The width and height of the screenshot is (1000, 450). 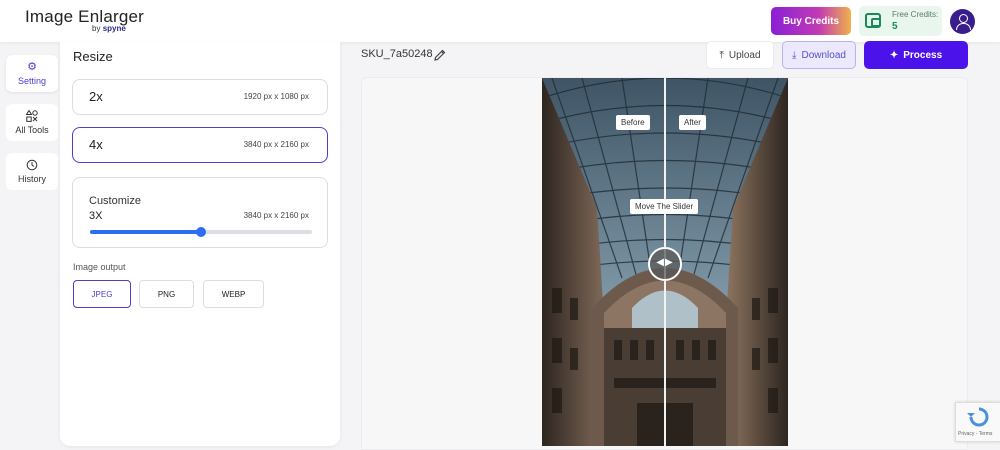 What do you see at coordinates (978, 417) in the screenshot?
I see `recaptcha-icon` at bounding box center [978, 417].